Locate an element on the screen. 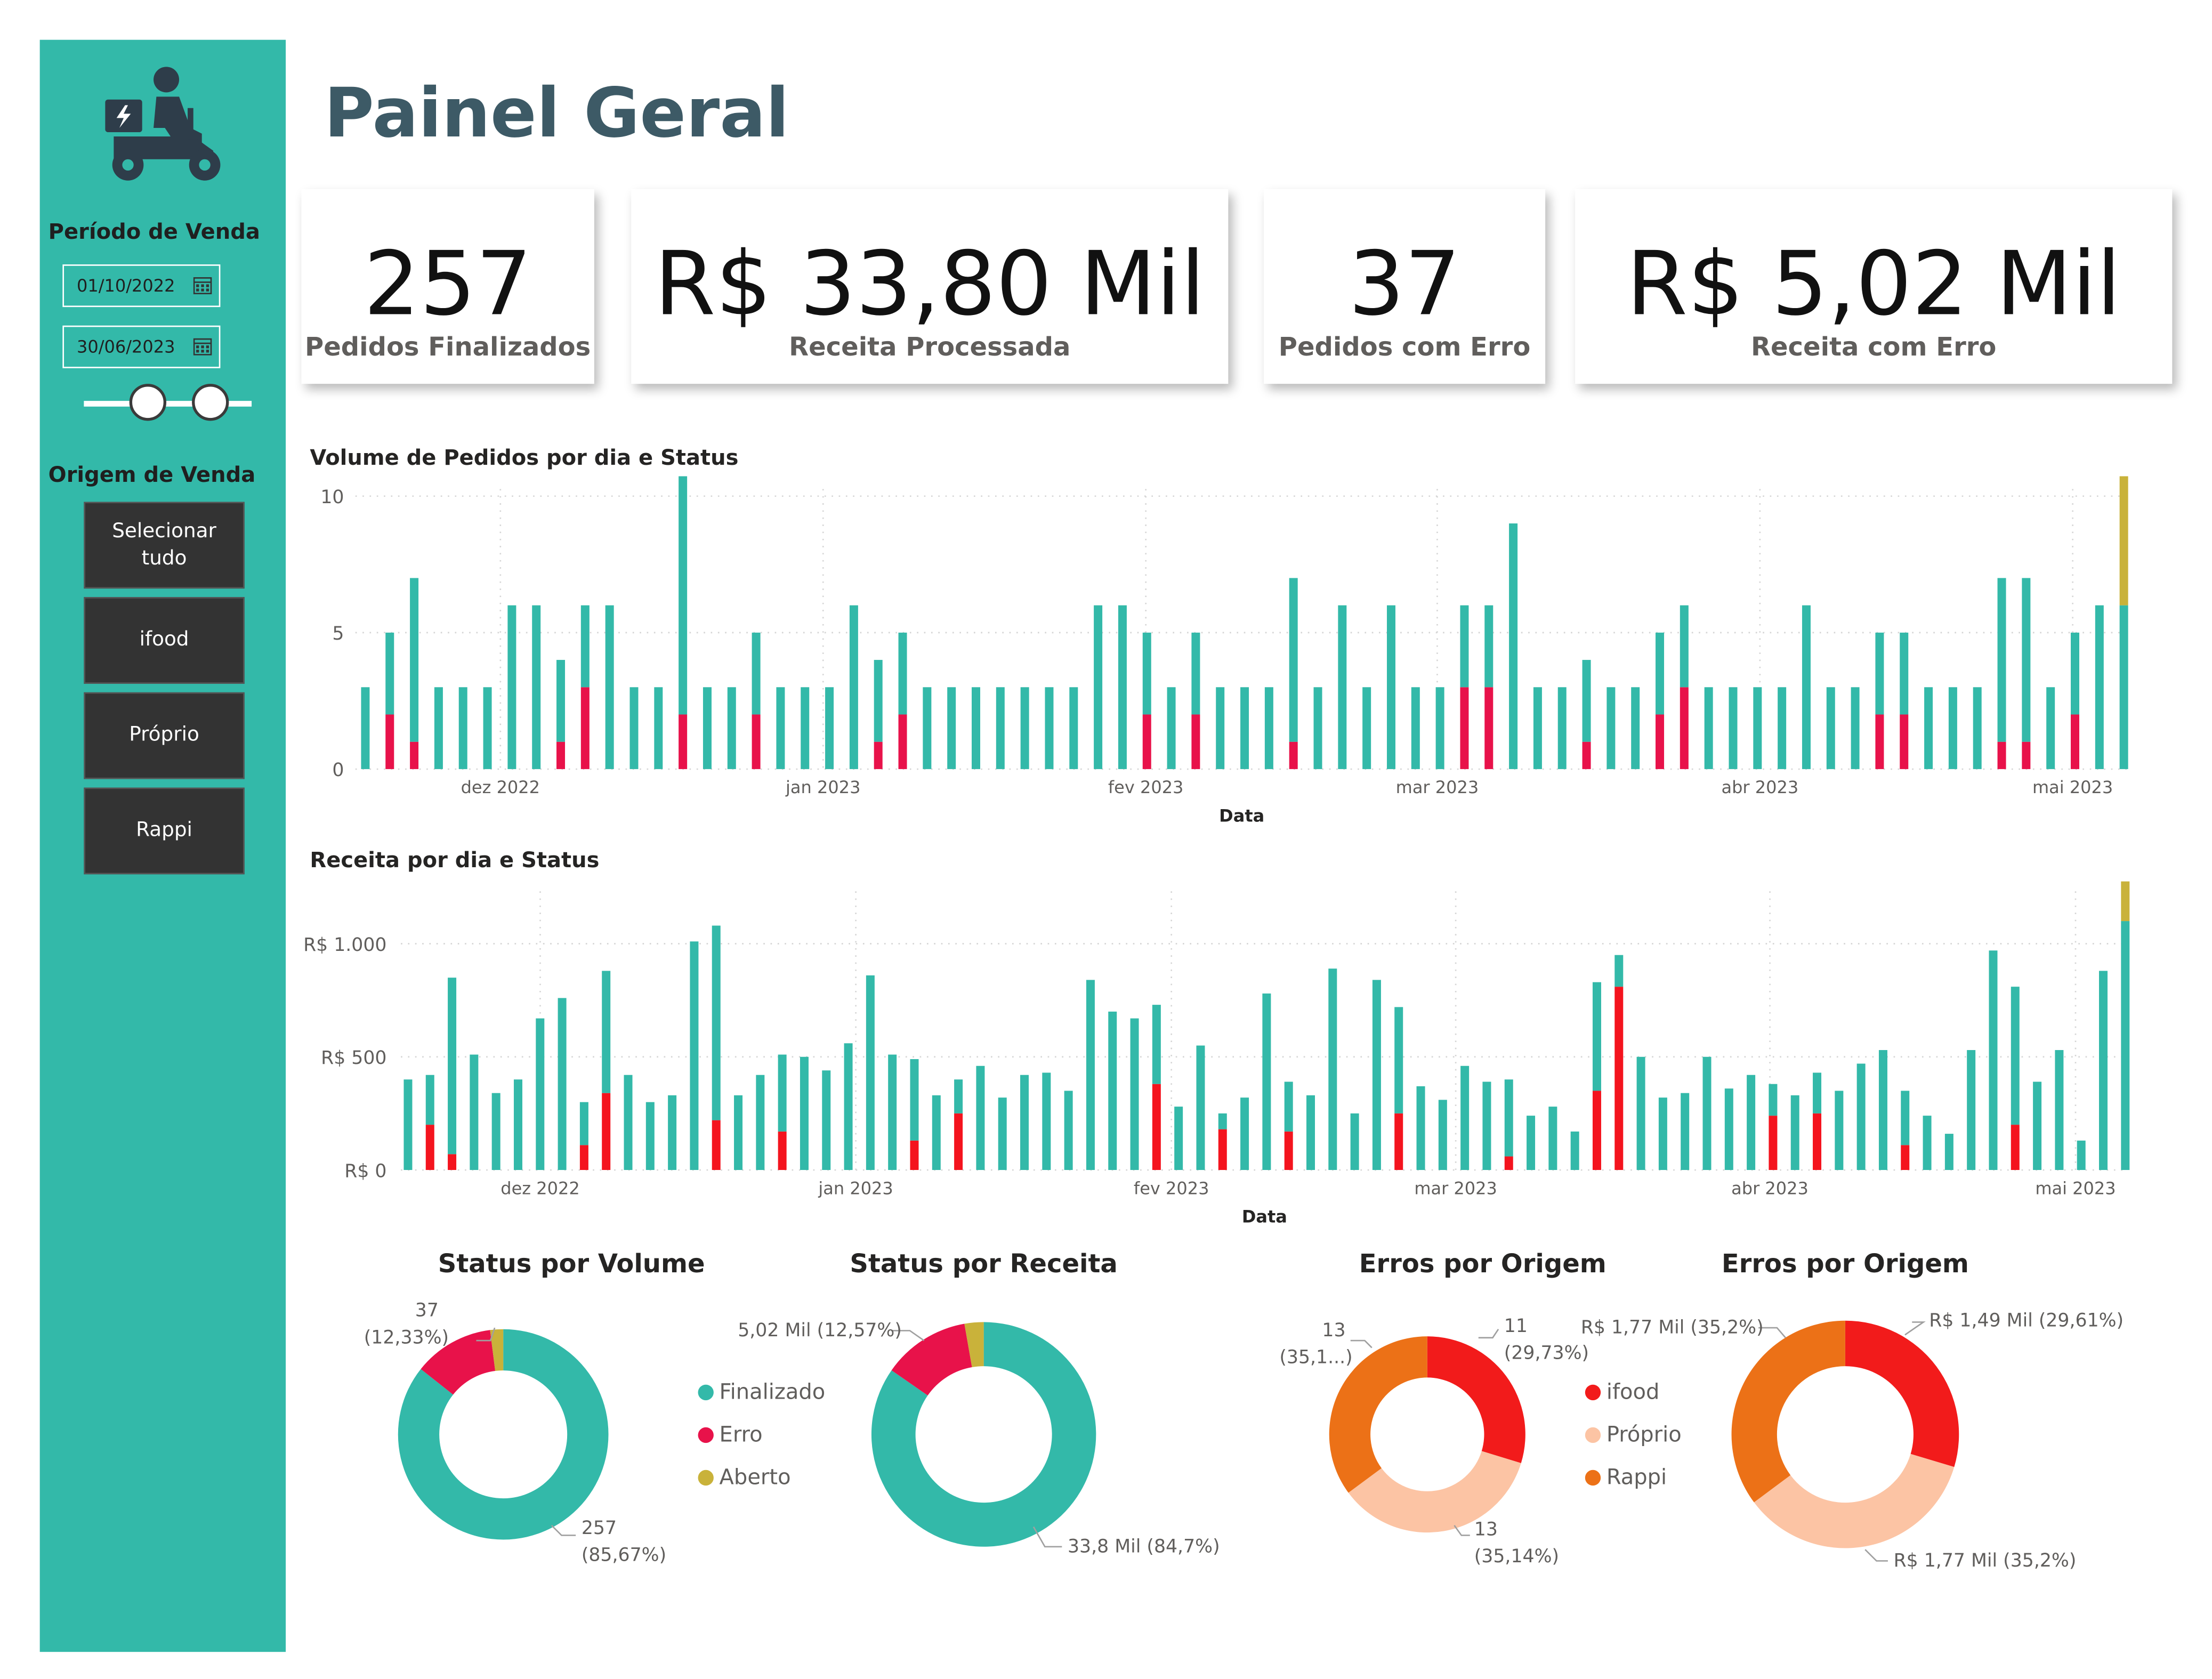 The image size is (2212, 1679). legend-label: Rappi is located at coordinates (1636, 1477).